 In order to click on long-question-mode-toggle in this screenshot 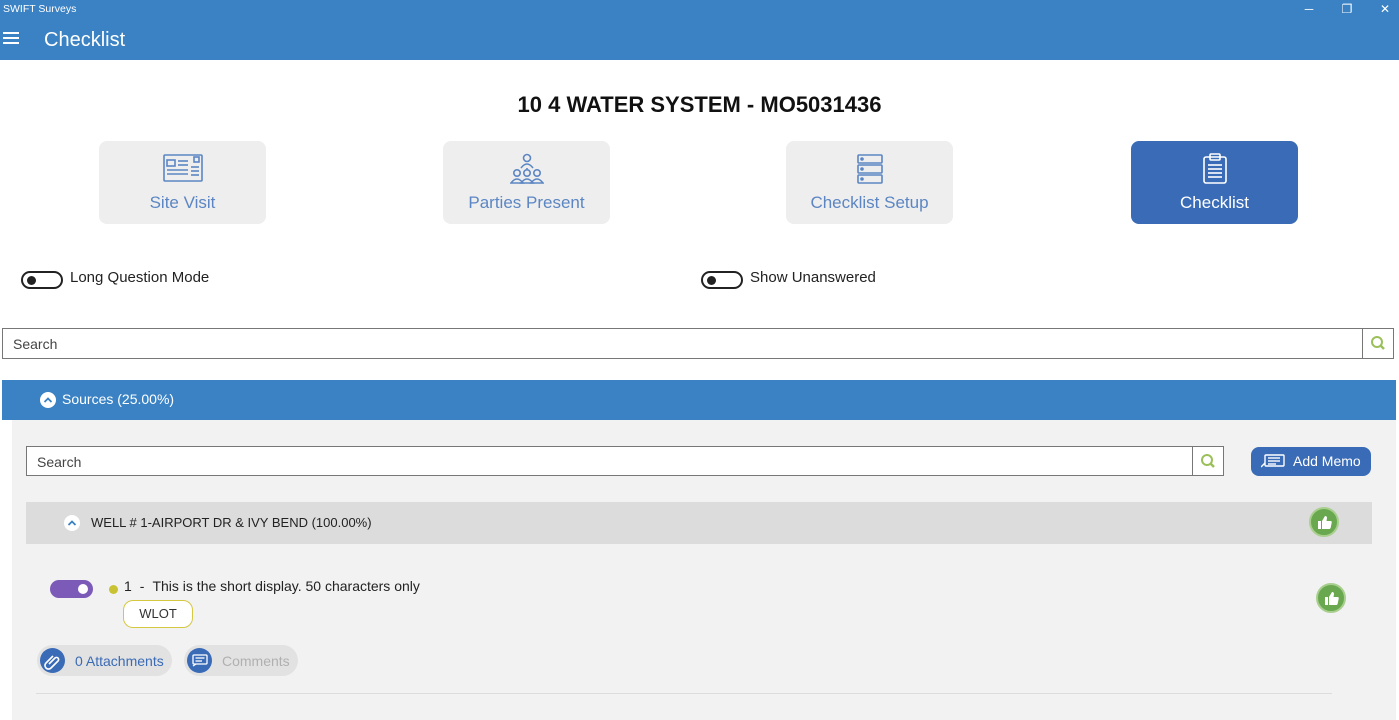, I will do `click(42, 280)`.